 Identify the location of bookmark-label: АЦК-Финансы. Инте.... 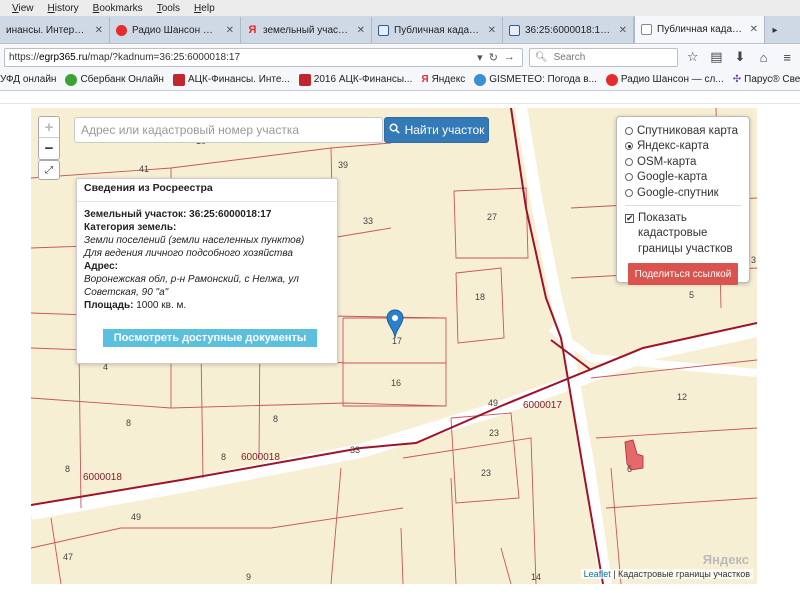
(238, 79).